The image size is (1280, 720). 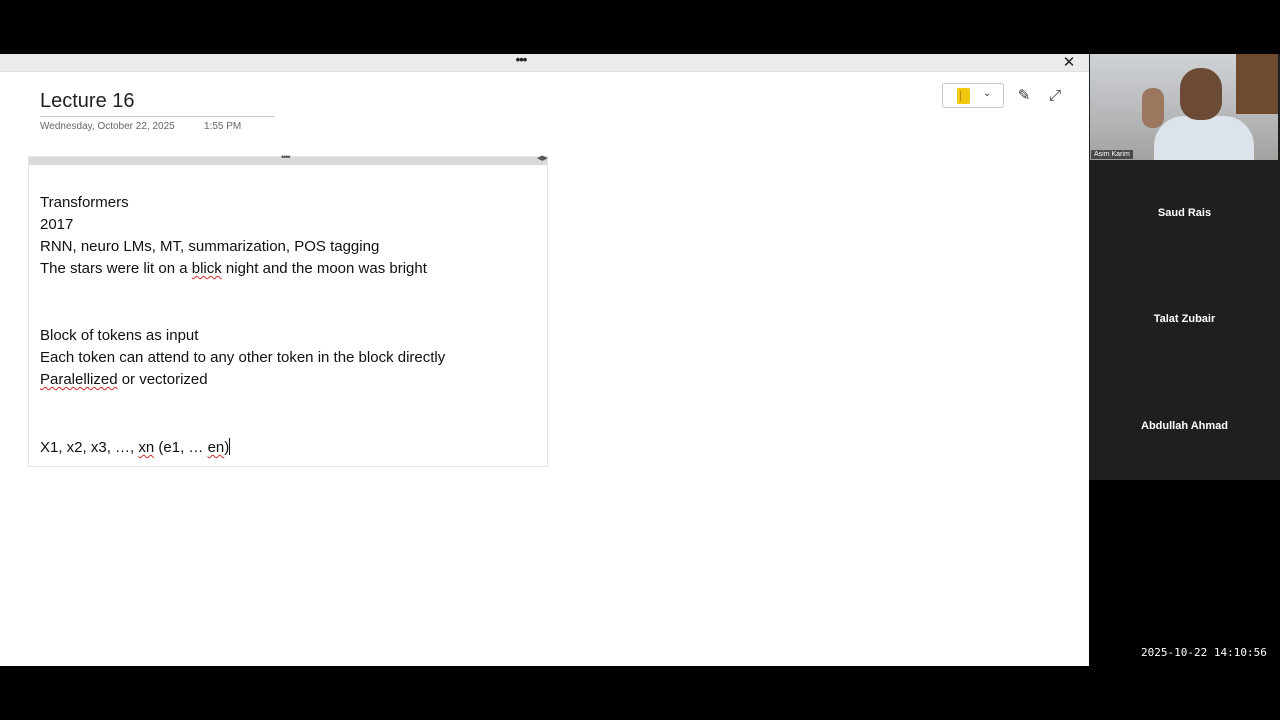 I want to click on resize-arrows-icon: ◀▶, so click(x=542, y=158).